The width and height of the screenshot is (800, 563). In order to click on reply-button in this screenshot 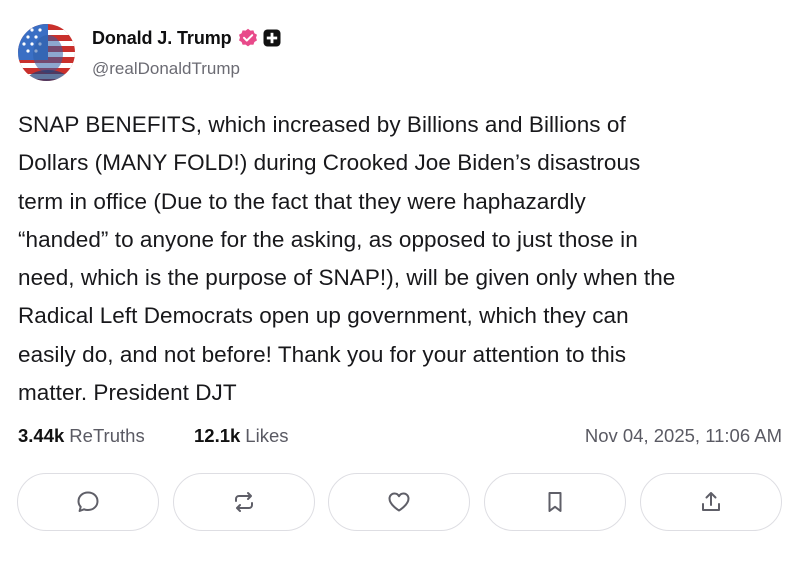, I will do `click(88, 502)`.